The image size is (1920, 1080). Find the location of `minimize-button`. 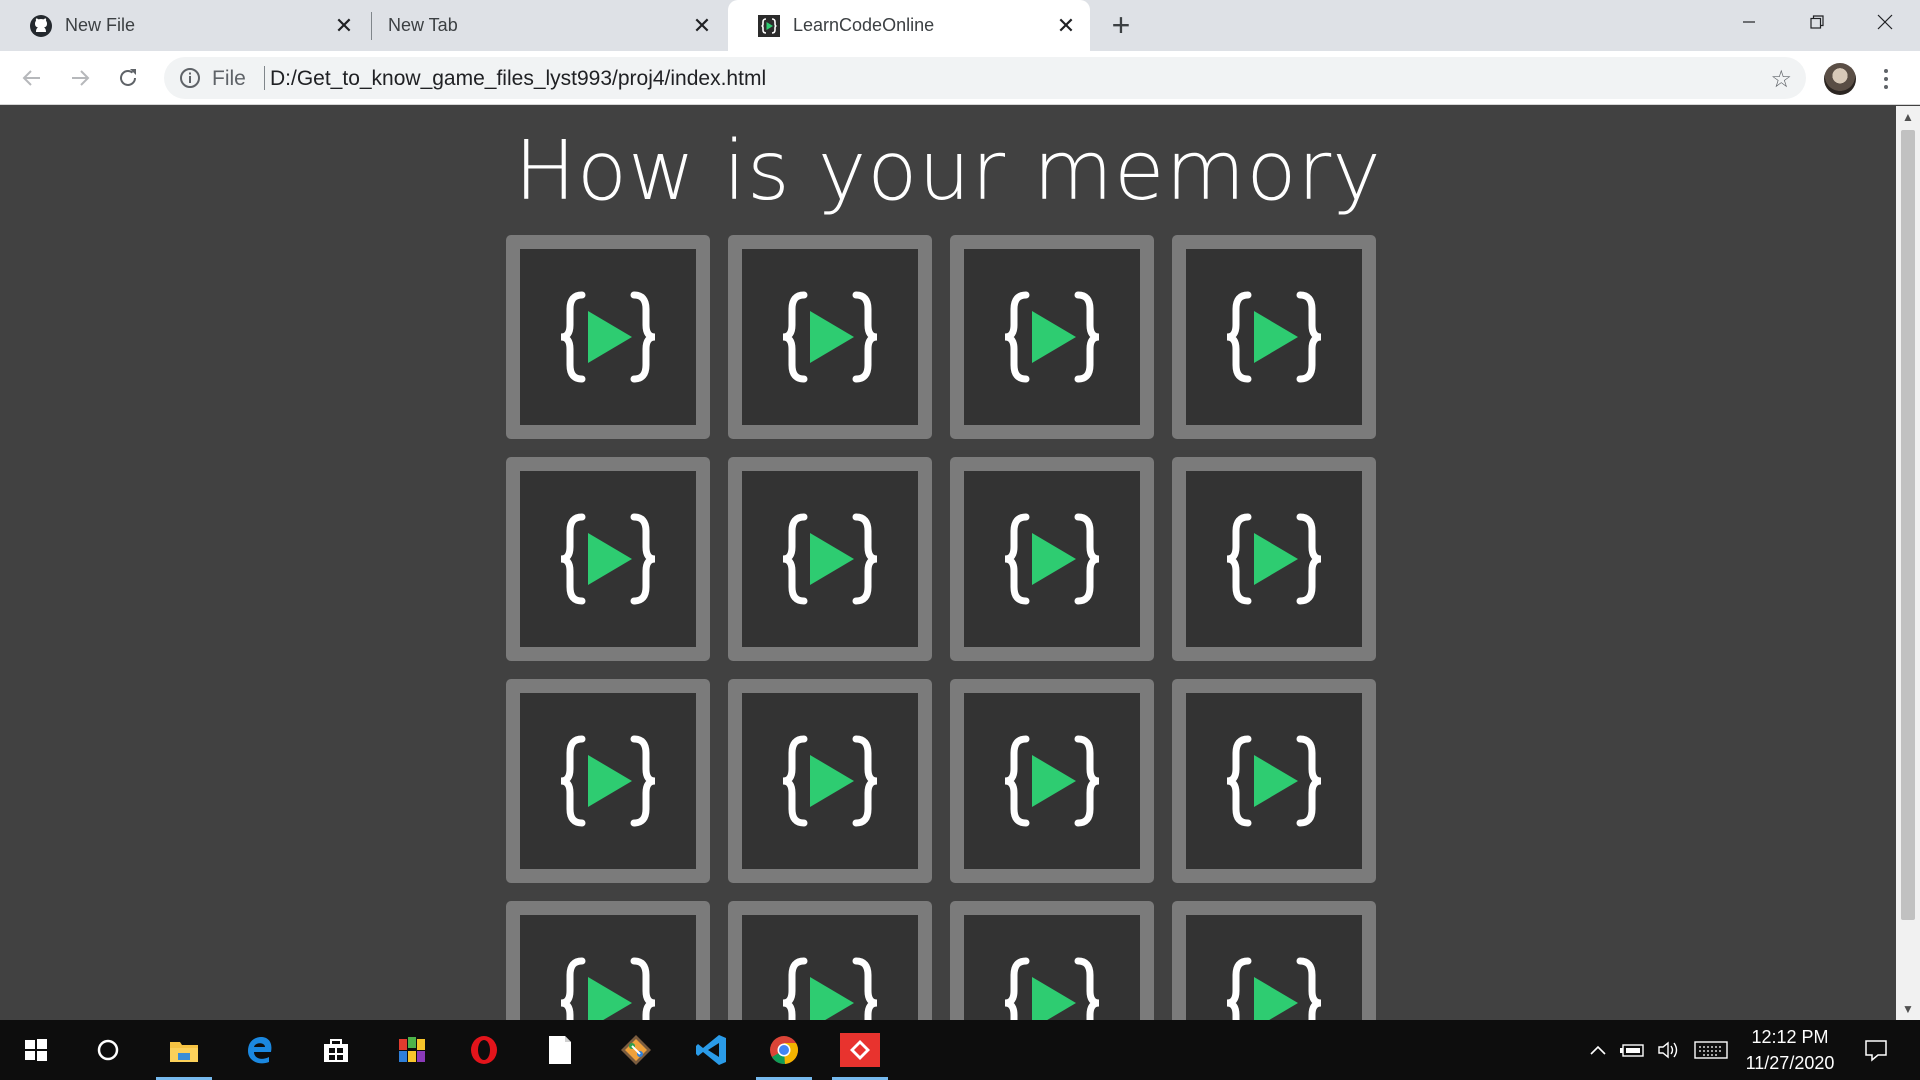

minimize-button is located at coordinates (1749, 22).